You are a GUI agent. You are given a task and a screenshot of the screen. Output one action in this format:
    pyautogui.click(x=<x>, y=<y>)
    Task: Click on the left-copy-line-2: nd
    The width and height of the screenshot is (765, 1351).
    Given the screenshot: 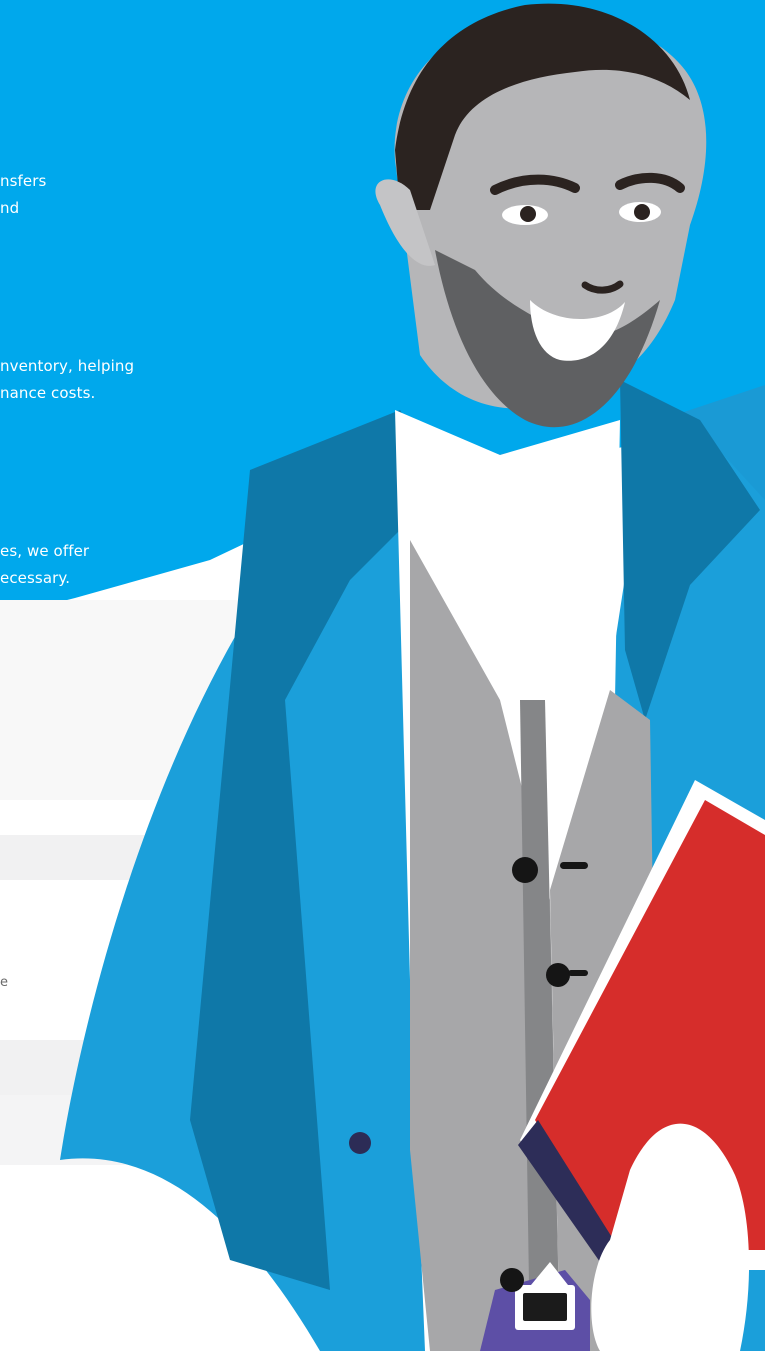 What is the action you would take?
    pyautogui.click(x=10, y=208)
    